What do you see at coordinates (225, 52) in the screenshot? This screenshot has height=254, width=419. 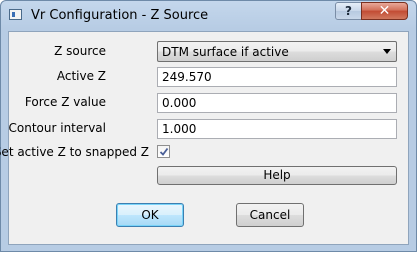 I see `z-source-selected-value: DTM surface if active` at bounding box center [225, 52].